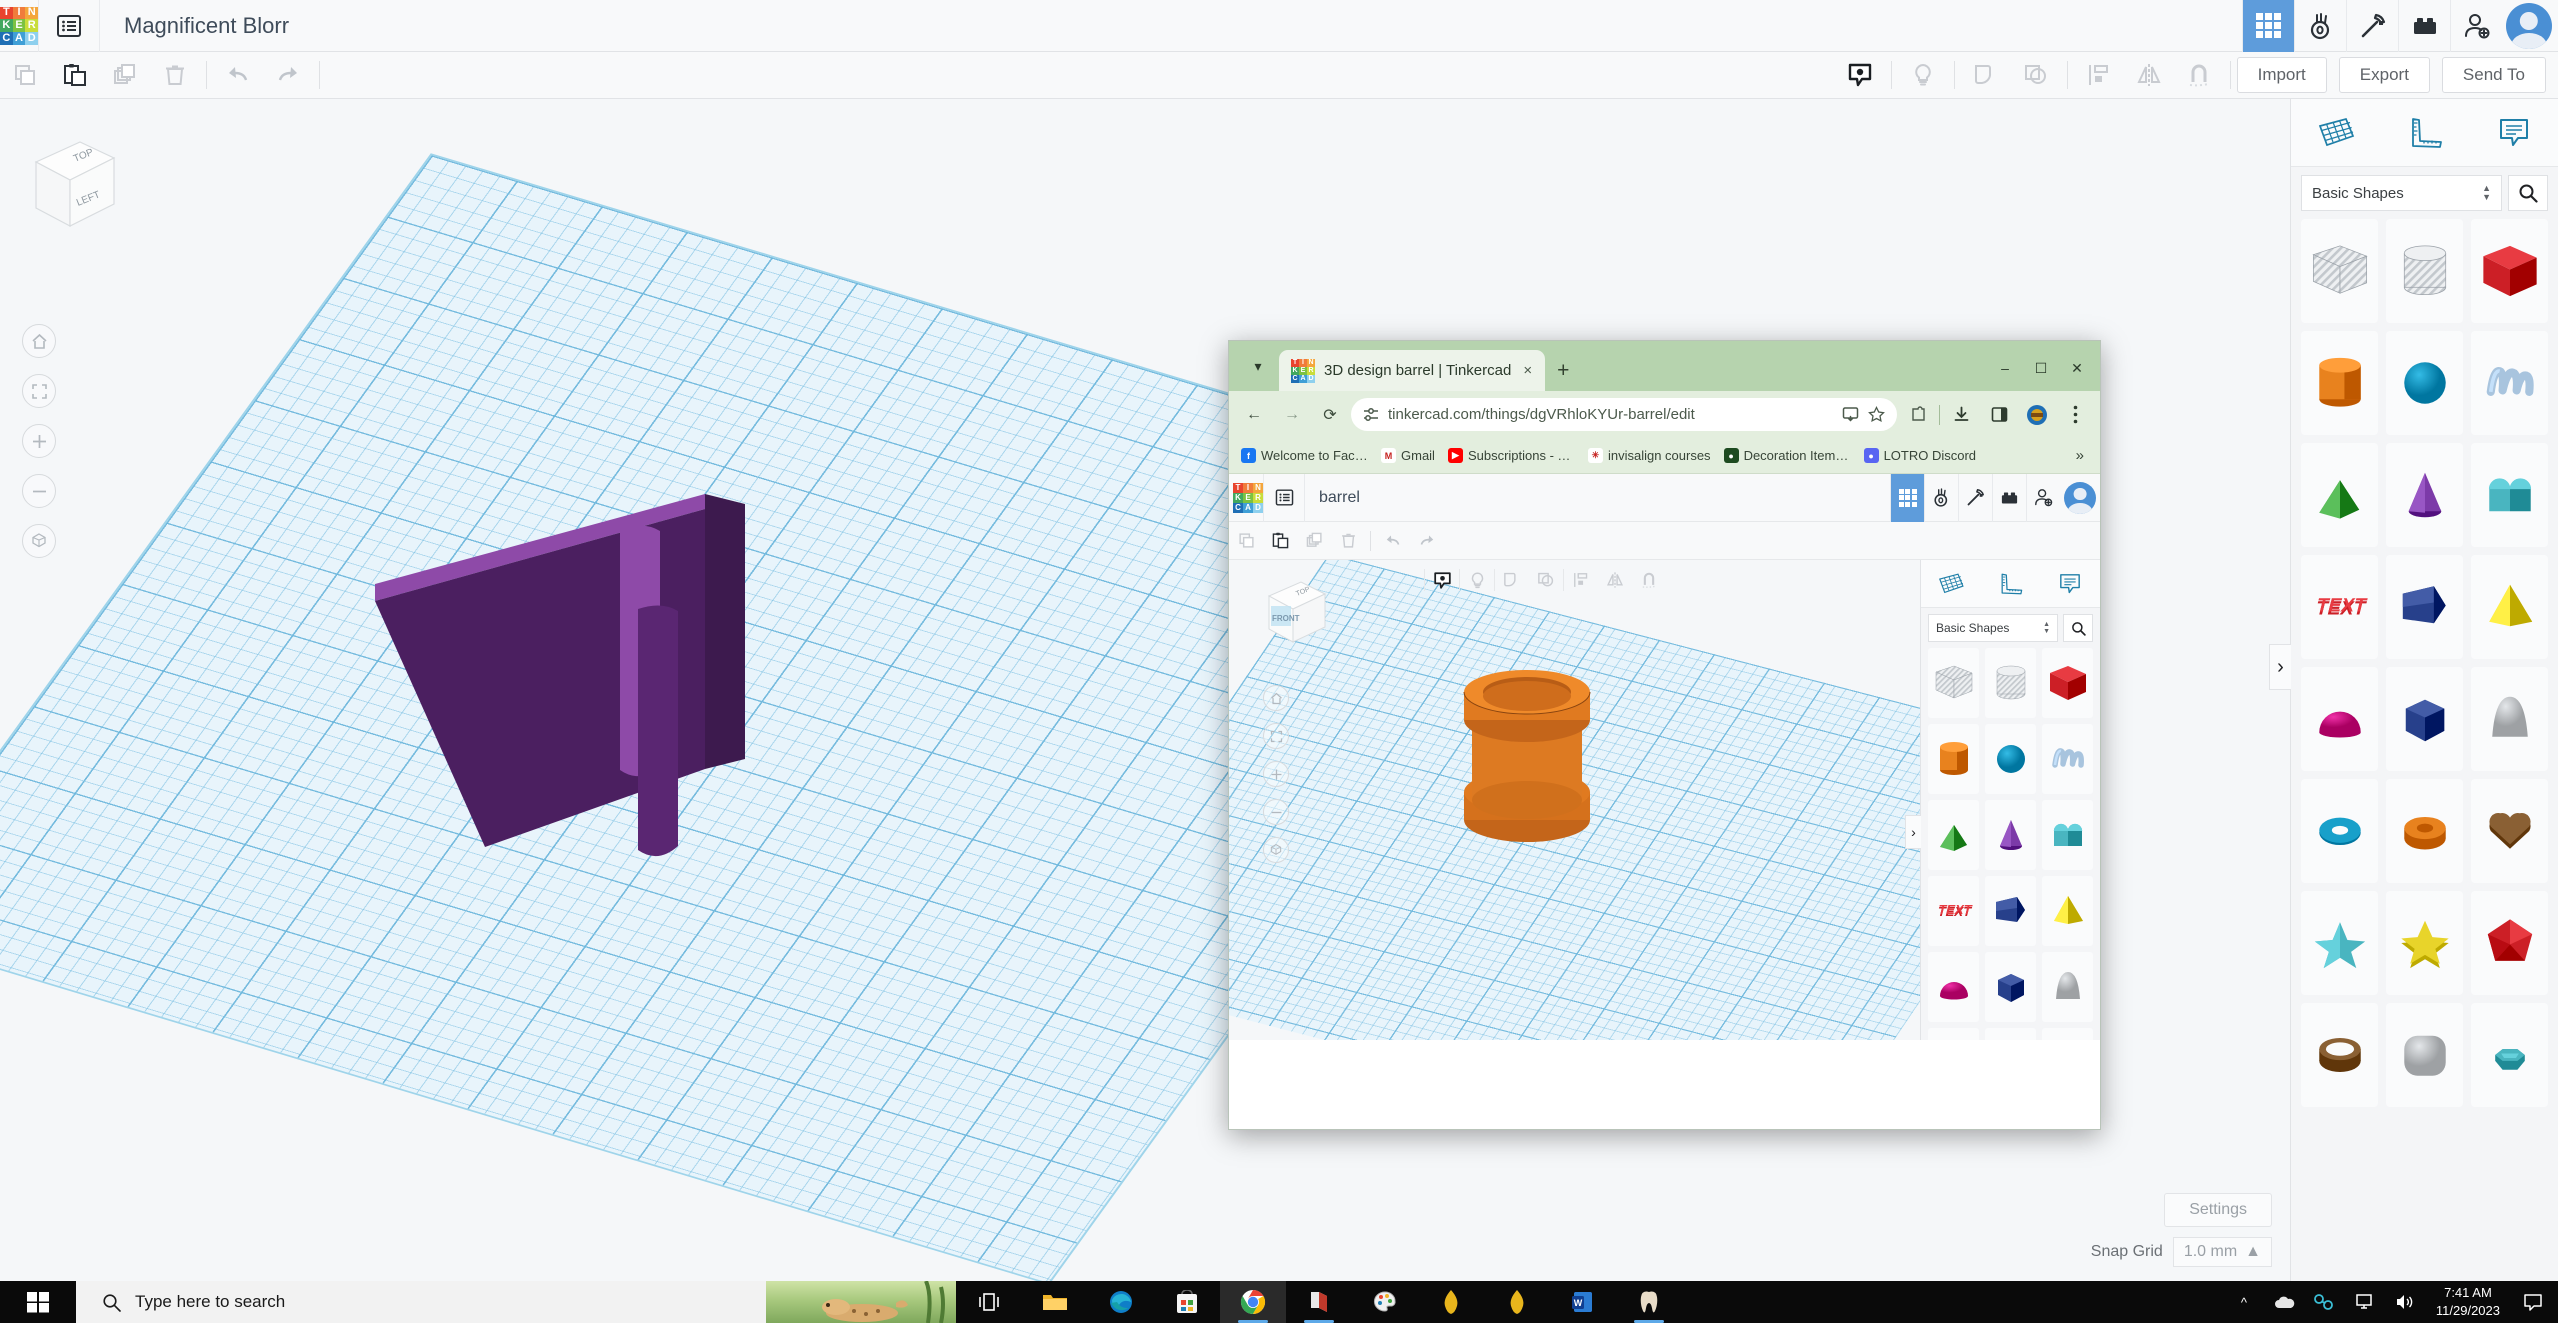 The image size is (2558, 1323). Describe the element at coordinates (2268, 26) in the screenshot. I see `designs-grid-icon` at that location.